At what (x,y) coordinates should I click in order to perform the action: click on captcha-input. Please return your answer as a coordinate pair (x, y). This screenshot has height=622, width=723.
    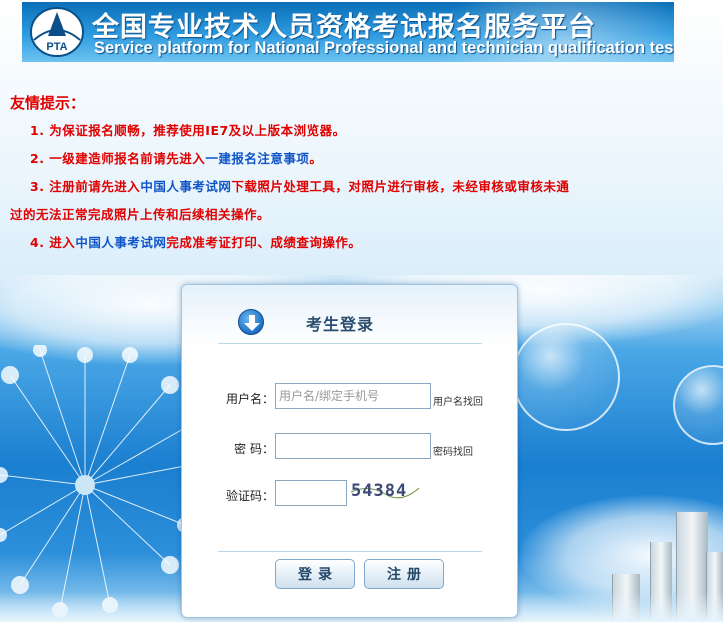
    Looking at the image, I should click on (311, 493).